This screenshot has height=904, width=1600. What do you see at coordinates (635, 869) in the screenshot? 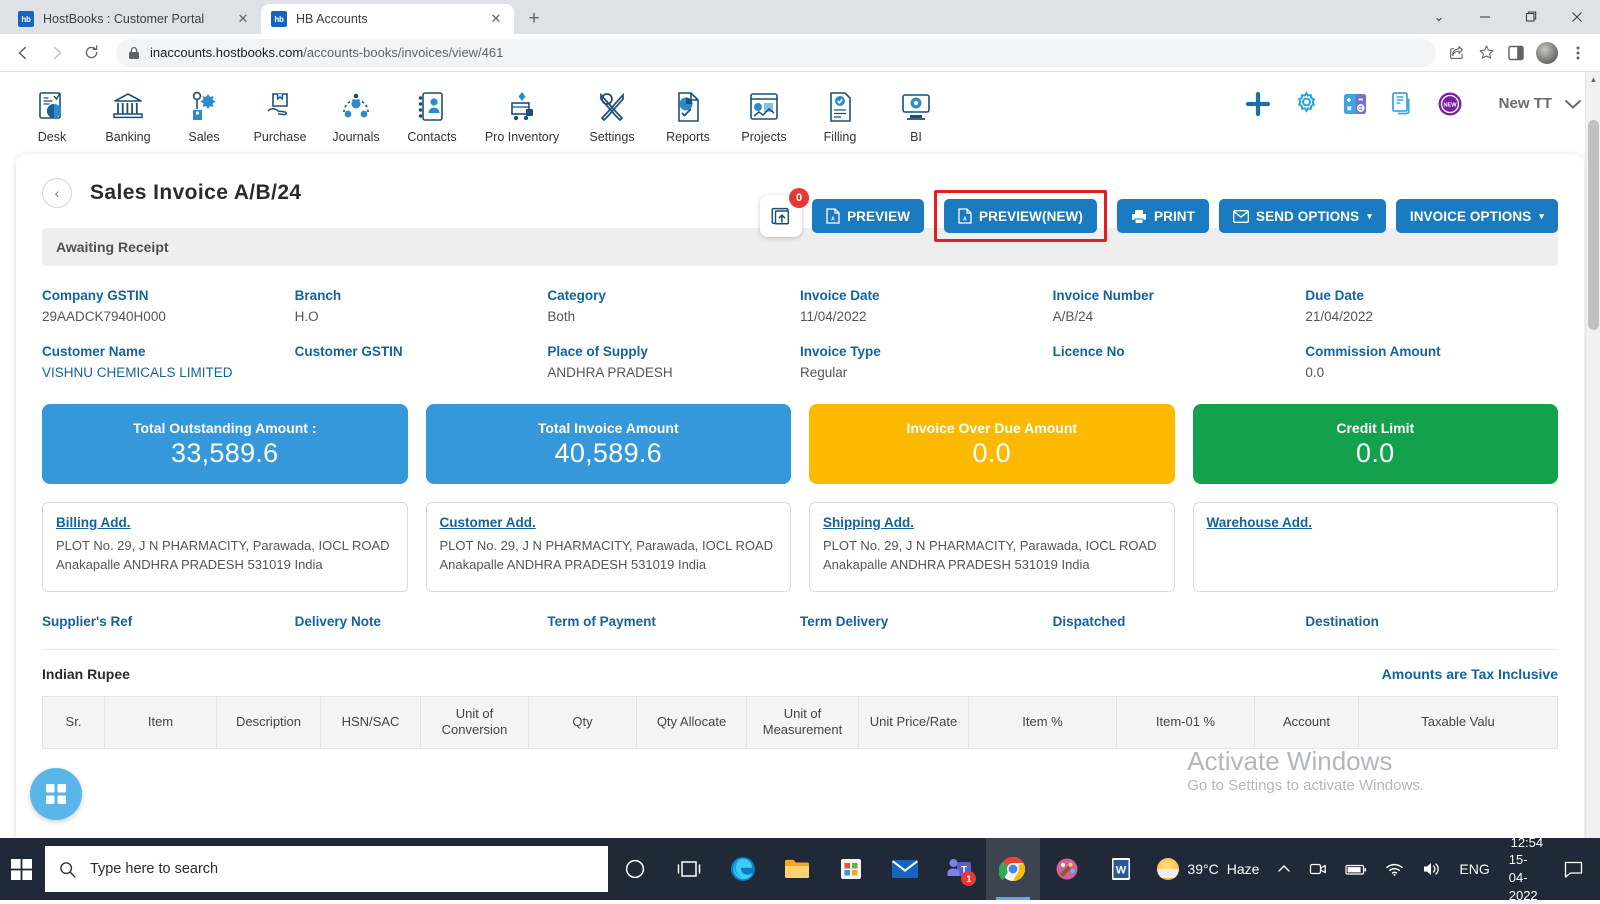
I see `cortana-icon` at bounding box center [635, 869].